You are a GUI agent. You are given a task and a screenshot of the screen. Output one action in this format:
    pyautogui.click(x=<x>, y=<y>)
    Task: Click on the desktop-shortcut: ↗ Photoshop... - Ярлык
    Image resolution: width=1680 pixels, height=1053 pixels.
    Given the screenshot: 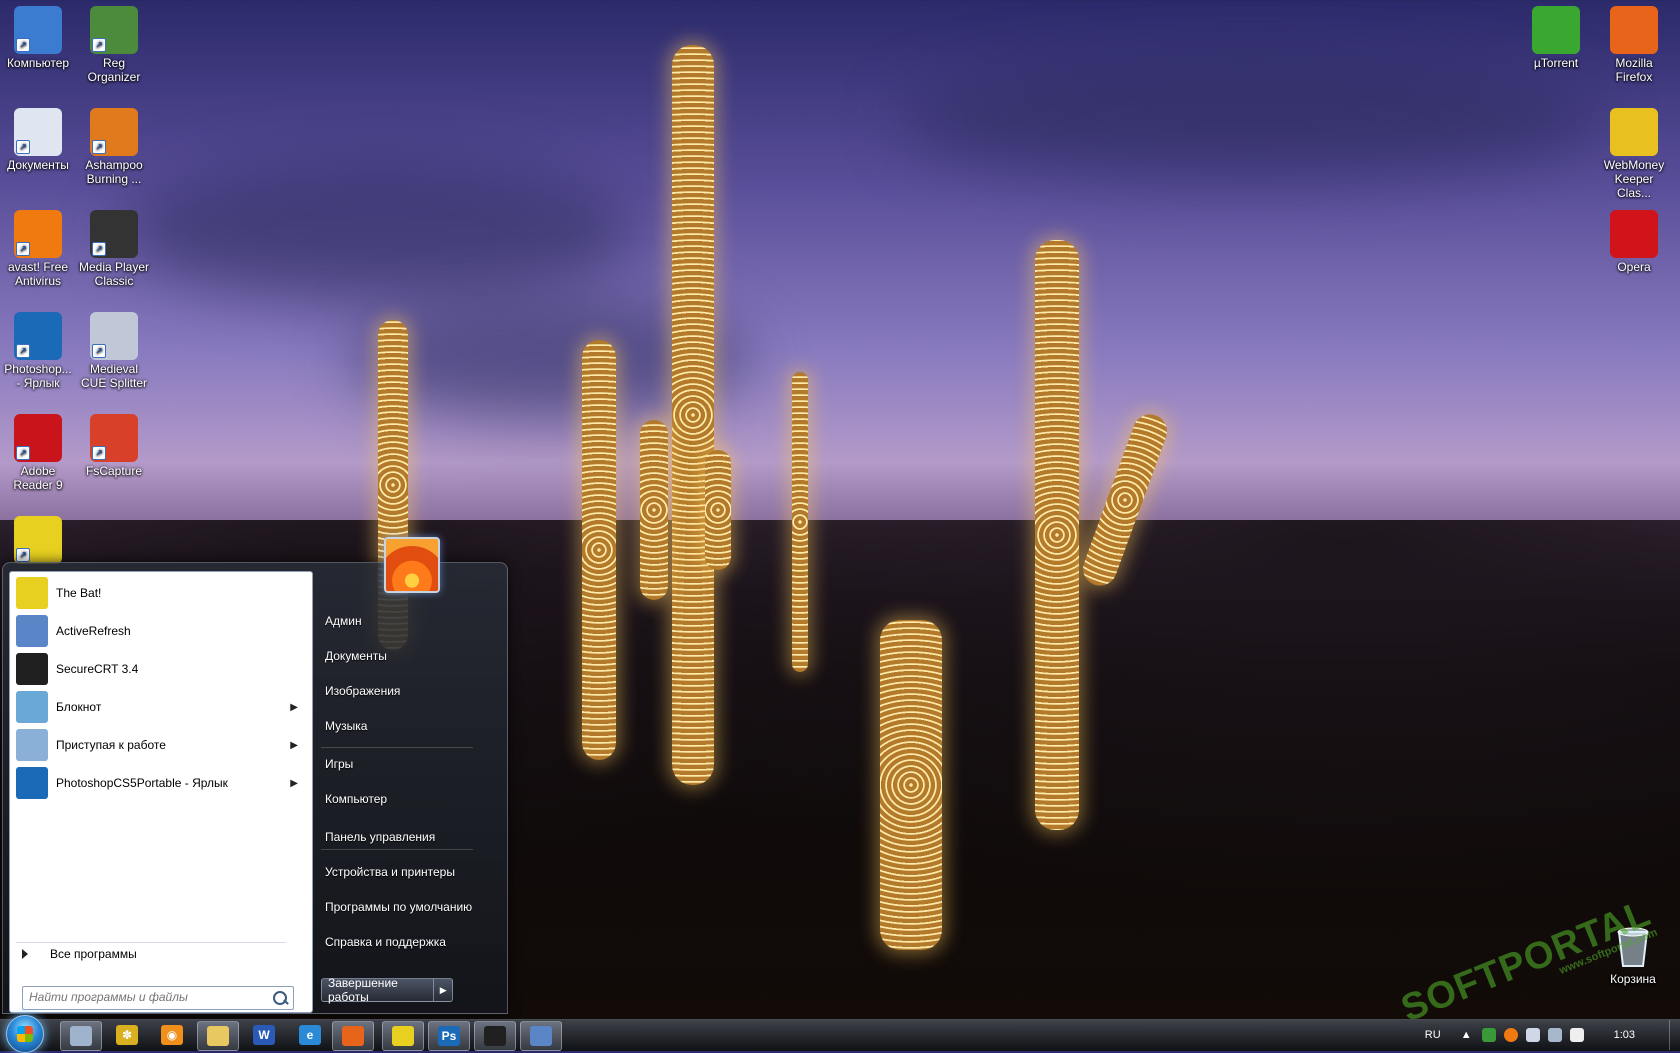 What is the action you would take?
    pyautogui.click(x=38, y=351)
    